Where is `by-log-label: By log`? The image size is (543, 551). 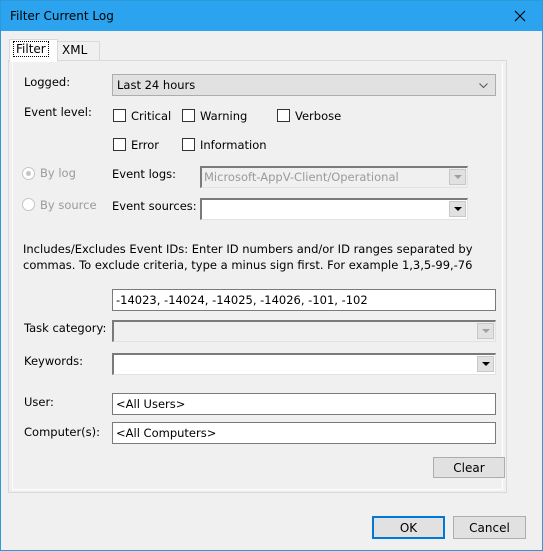 by-log-label: By log is located at coordinates (58, 173).